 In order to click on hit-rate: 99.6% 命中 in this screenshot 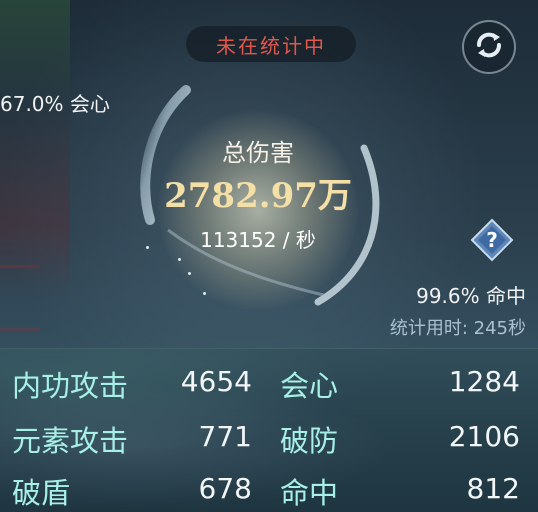, I will do `click(471, 296)`.